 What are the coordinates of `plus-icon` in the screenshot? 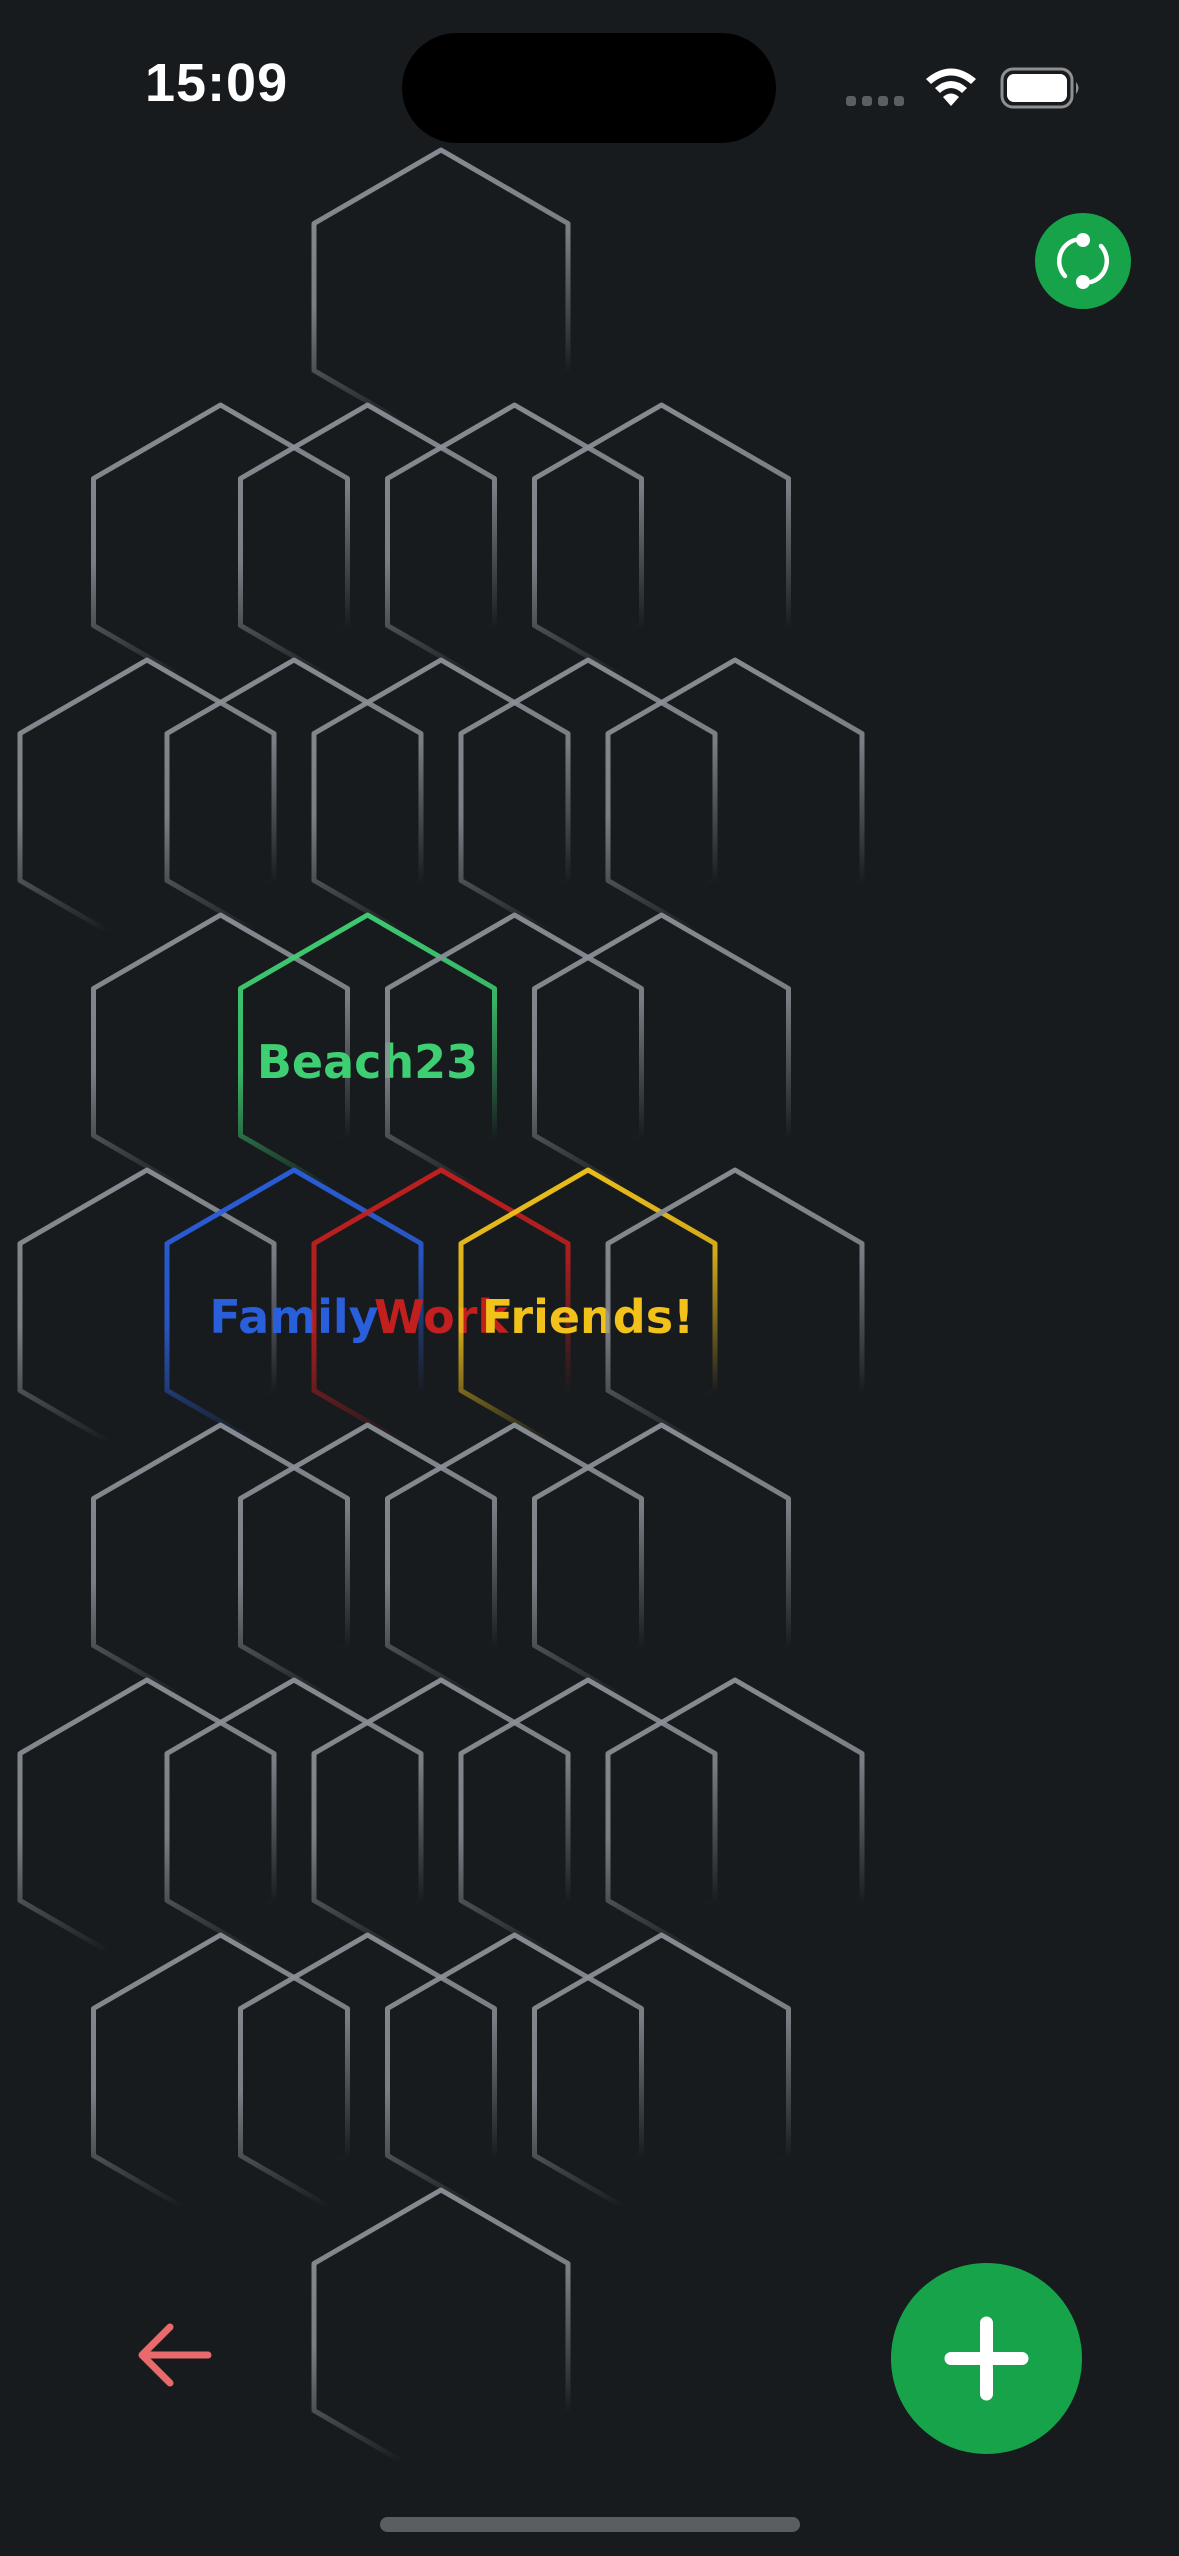 It's located at (986, 2358).